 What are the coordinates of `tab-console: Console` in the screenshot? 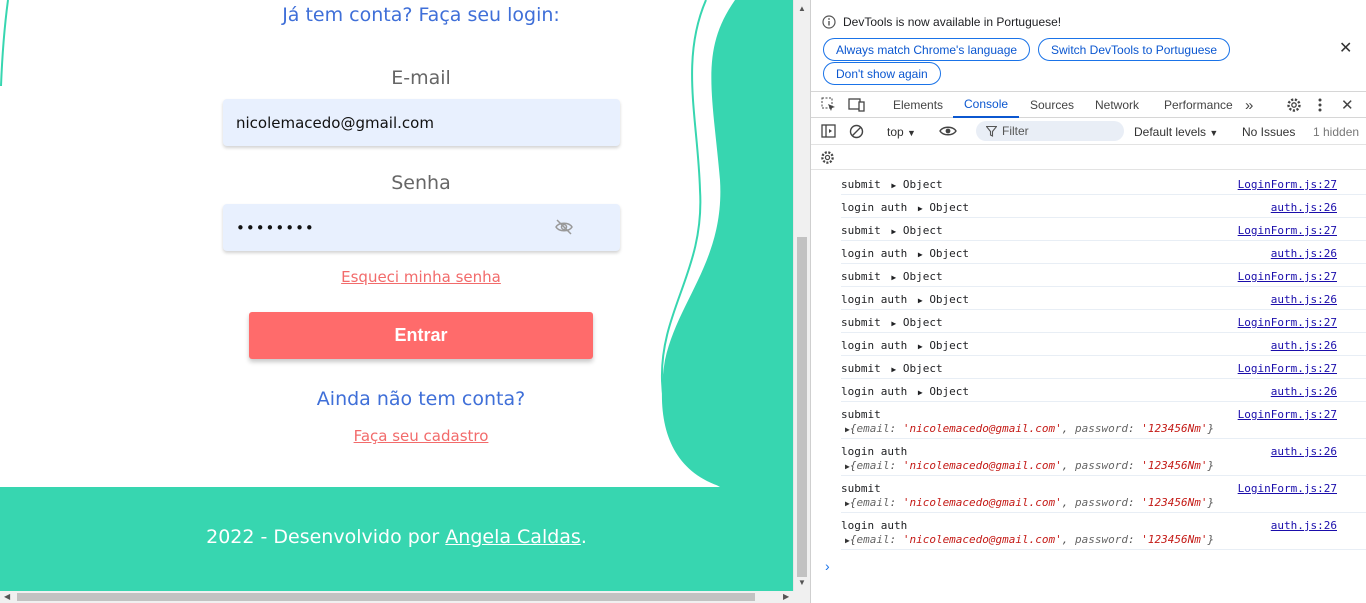 It's located at (986, 105).